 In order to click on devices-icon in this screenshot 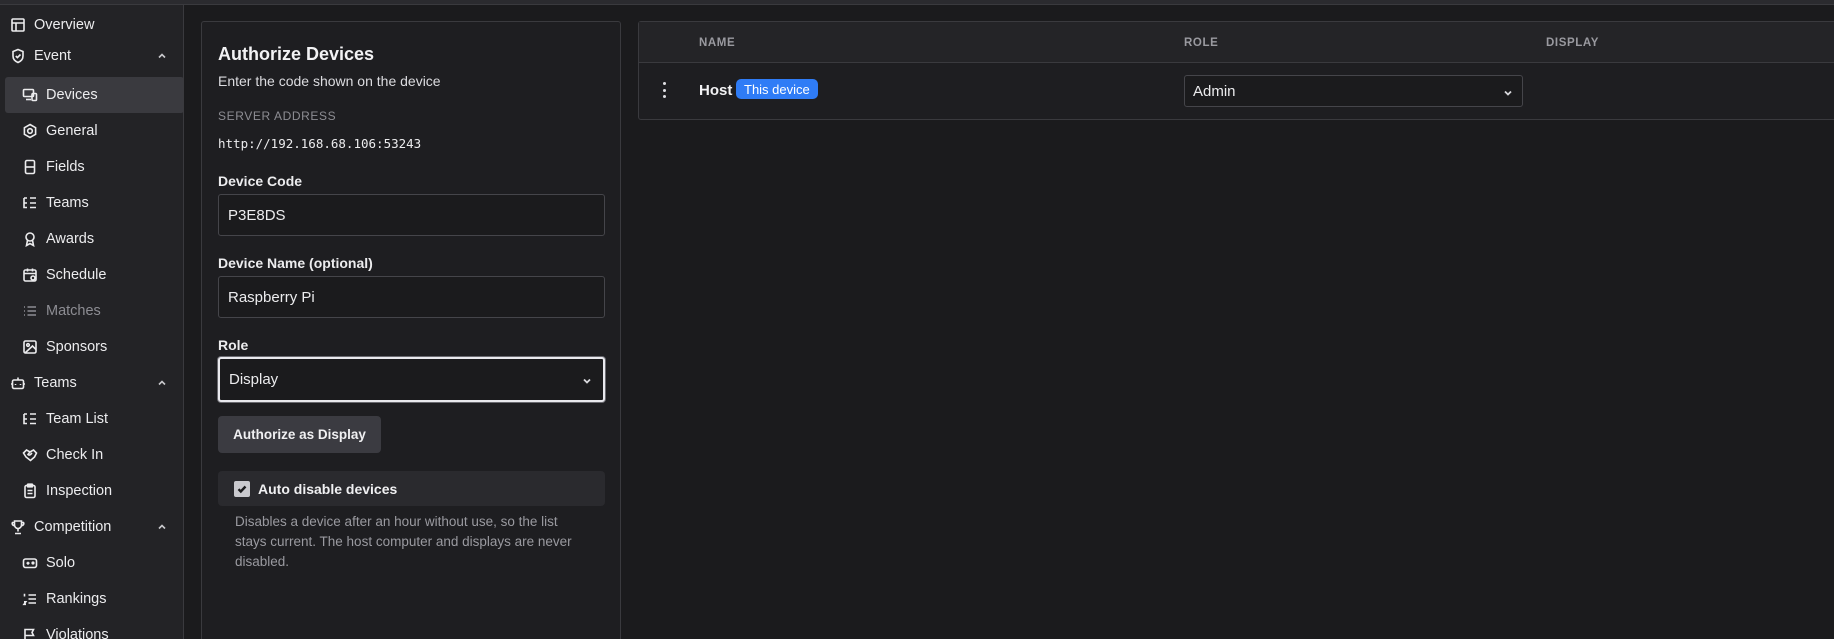, I will do `click(30, 95)`.